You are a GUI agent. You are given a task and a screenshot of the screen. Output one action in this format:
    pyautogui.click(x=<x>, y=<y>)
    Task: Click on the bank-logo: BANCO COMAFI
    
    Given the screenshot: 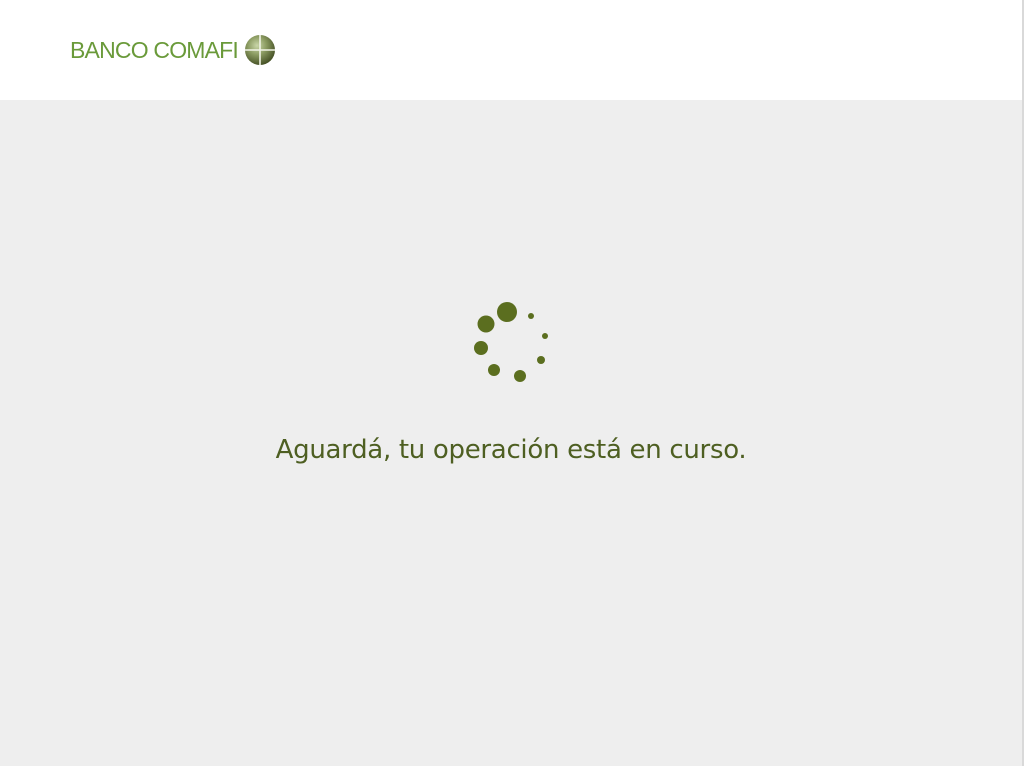 What is the action you would take?
    pyautogui.click(x=173, y=50)
    